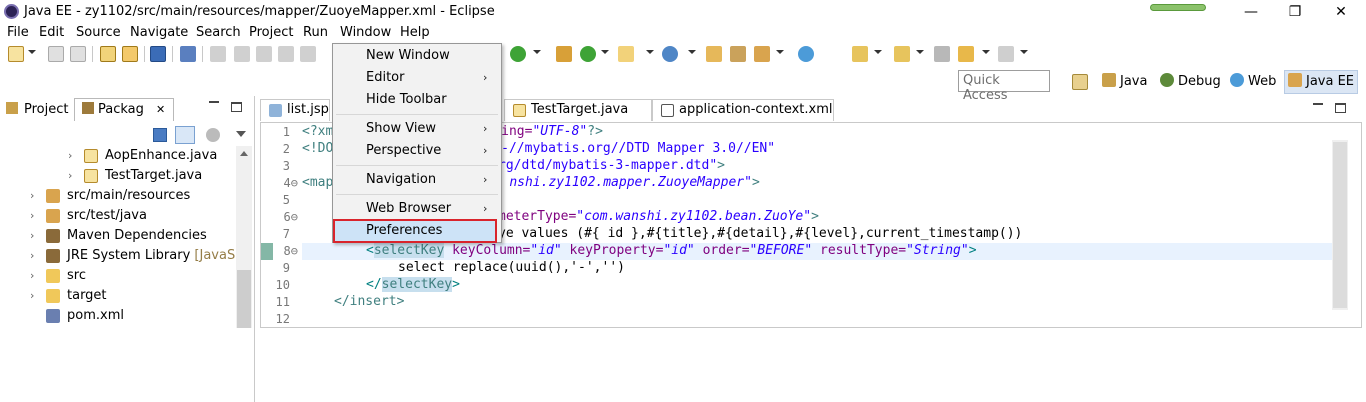  Describe the element at coordinates (519, 110) in the screenshot. I see `java-file-icon` at that location.